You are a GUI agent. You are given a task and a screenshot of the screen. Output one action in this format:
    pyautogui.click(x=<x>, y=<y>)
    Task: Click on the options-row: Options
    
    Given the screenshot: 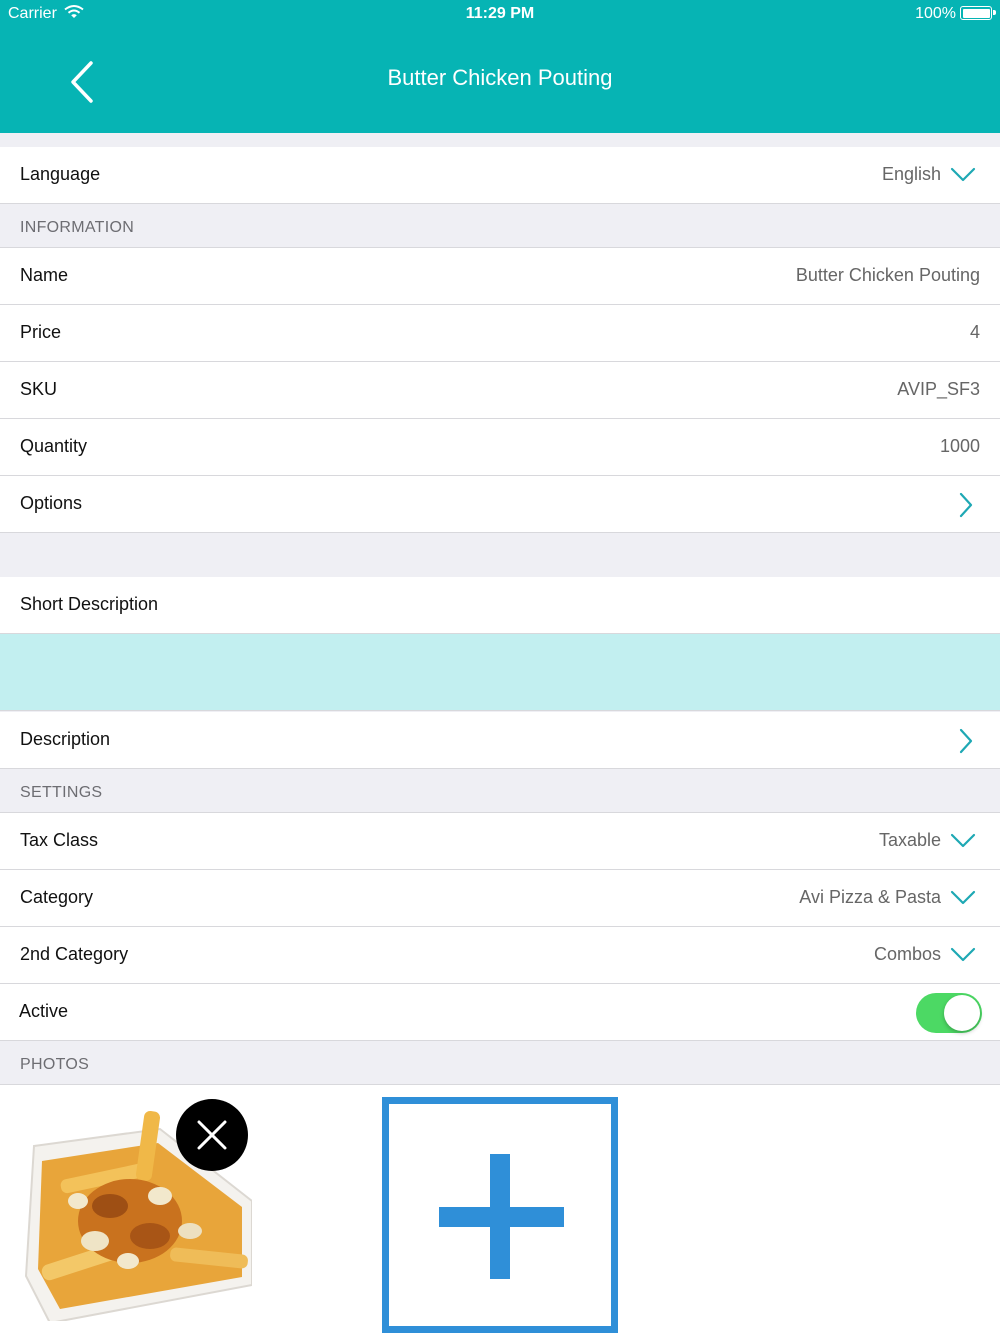 What is the action you would take?
    pyautogui.click(x=500, y=504)
    